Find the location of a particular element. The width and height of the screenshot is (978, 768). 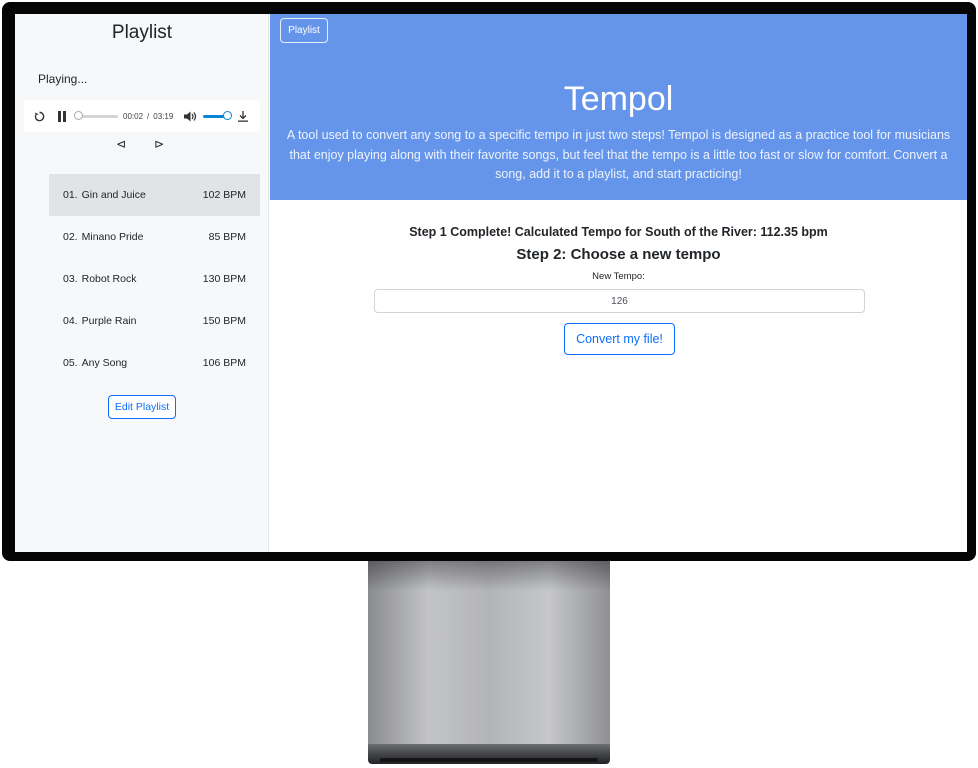

song-info: 05. Any Song is located at coordinates (95, 363).